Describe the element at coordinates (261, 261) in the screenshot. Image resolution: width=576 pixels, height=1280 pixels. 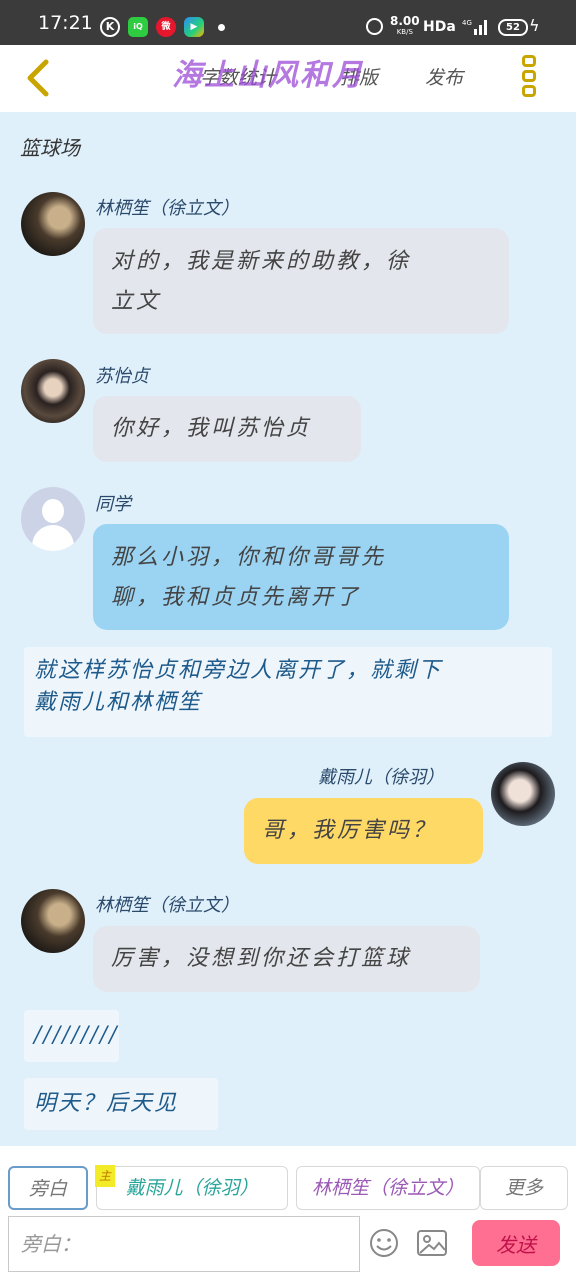
I see `message-line: 对的，我是新来的助教，徐` at that location.